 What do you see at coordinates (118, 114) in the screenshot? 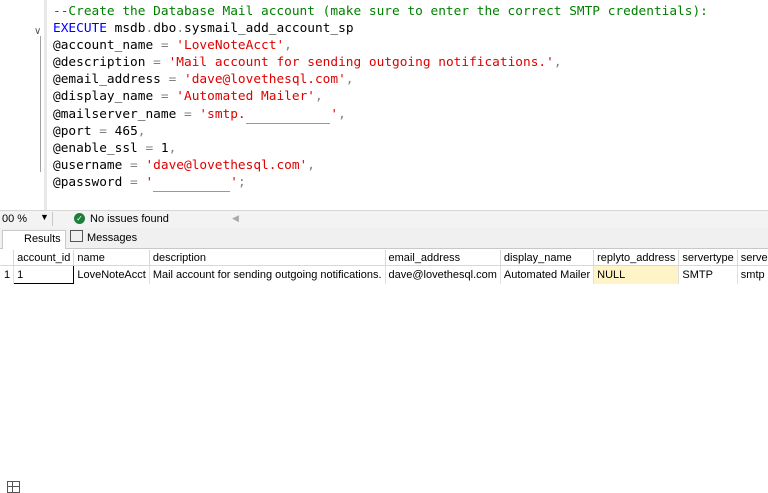
I see `code-token: @mailserver_name` at bounding box center [118, 114].